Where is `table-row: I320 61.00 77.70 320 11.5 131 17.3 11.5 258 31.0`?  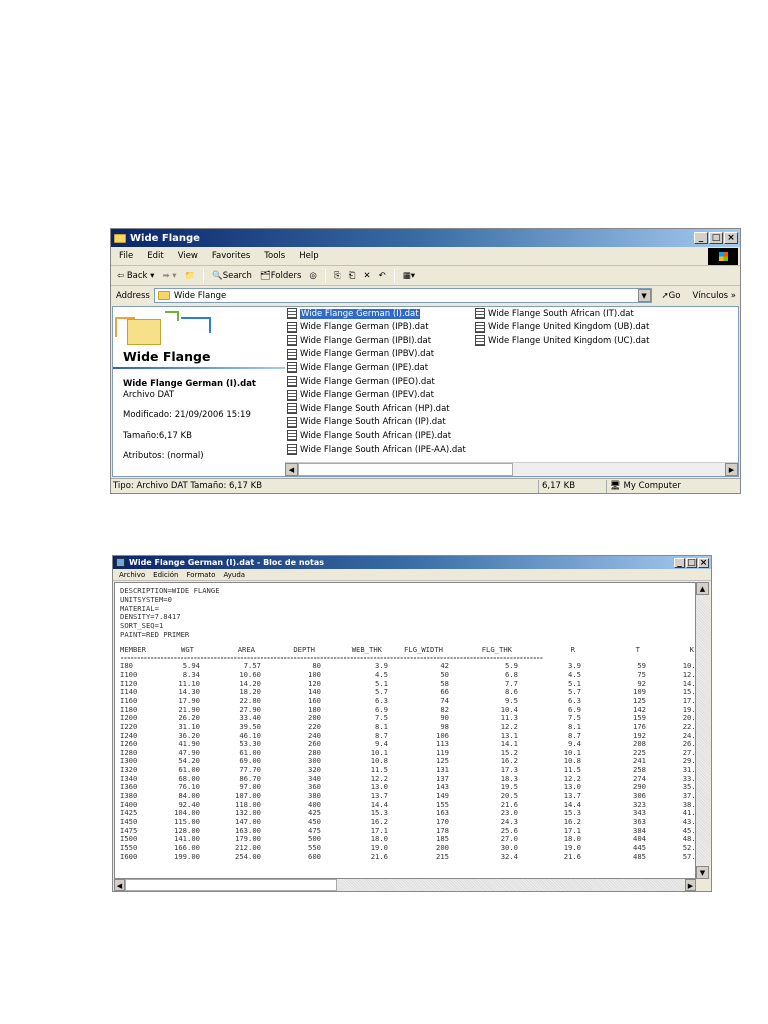
table-row: I320 61.00 77.70 320 11.5 131 17.3 11.5 258 31.0 is located at coordinates (410, 770).